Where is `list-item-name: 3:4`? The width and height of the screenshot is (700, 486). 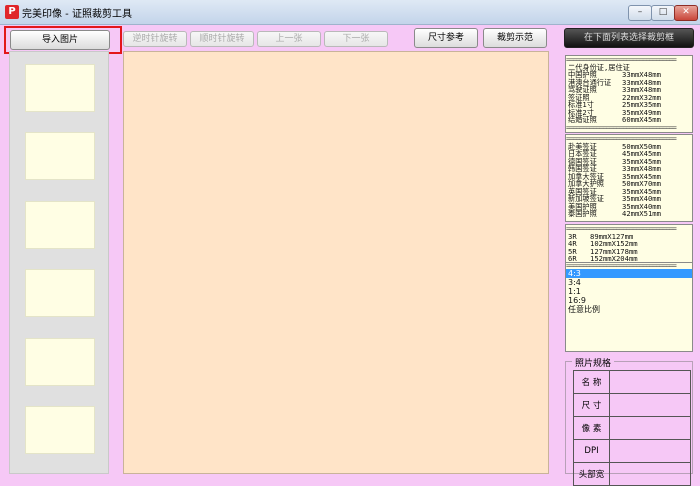 list-item-name: 3:4 is located at coordinates (574, 282).